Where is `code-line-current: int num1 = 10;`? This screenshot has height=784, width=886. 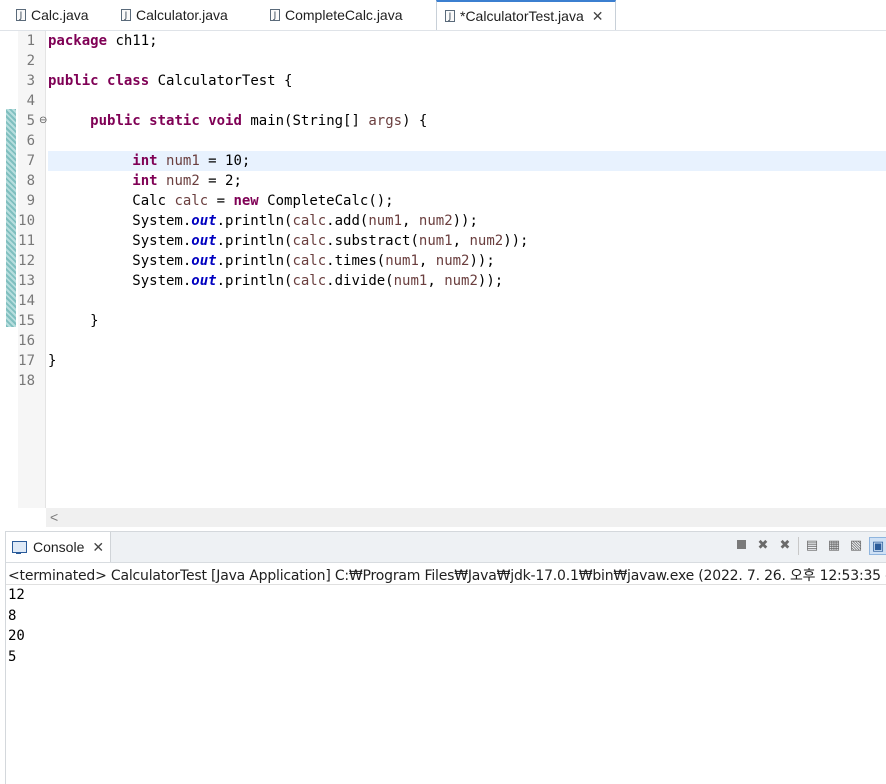 code-line-current: int num1 = 10; is located at coordinates (467, 161).